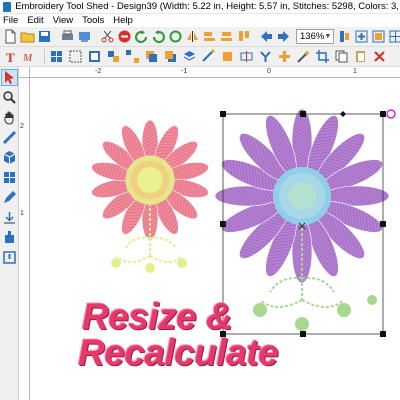 This screenshot has width=400, height=400. I want to click on split-icon, so click(246, 56).